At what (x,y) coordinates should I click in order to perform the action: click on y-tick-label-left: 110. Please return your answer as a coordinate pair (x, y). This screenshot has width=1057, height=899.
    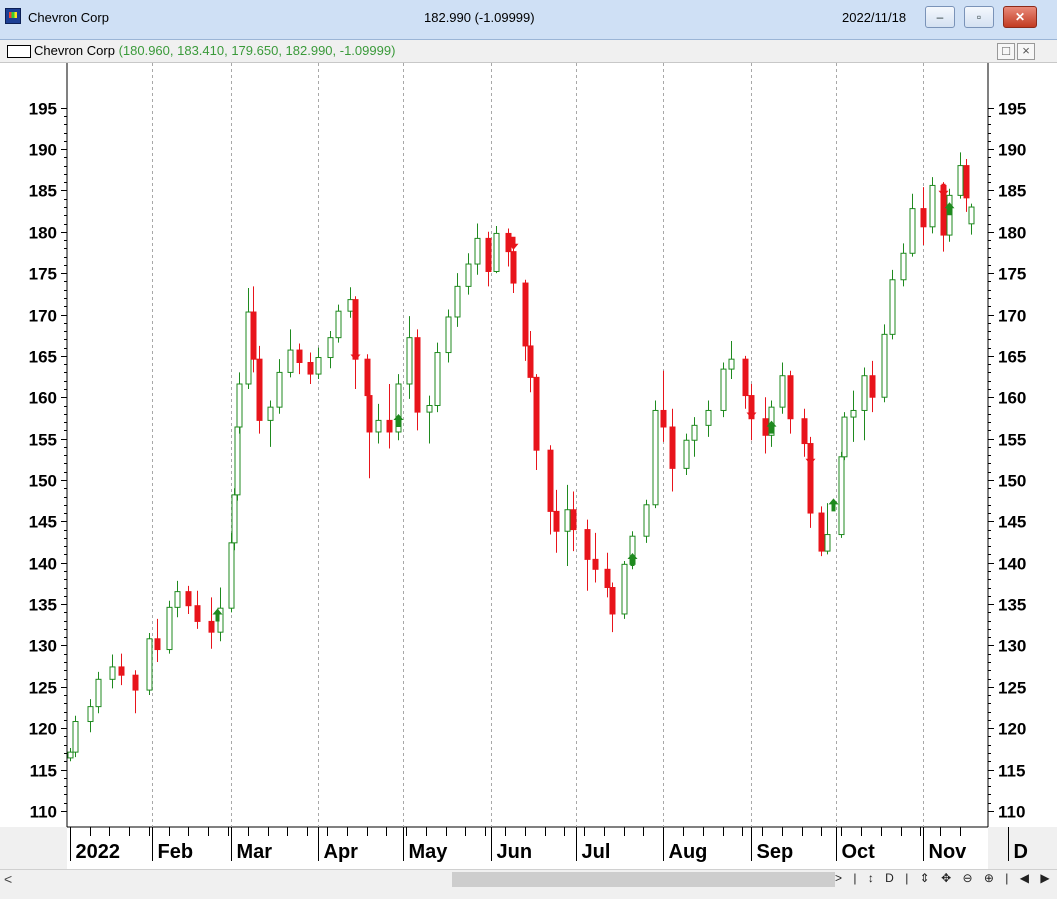
    Looking at the image, I should click on (43, 812).